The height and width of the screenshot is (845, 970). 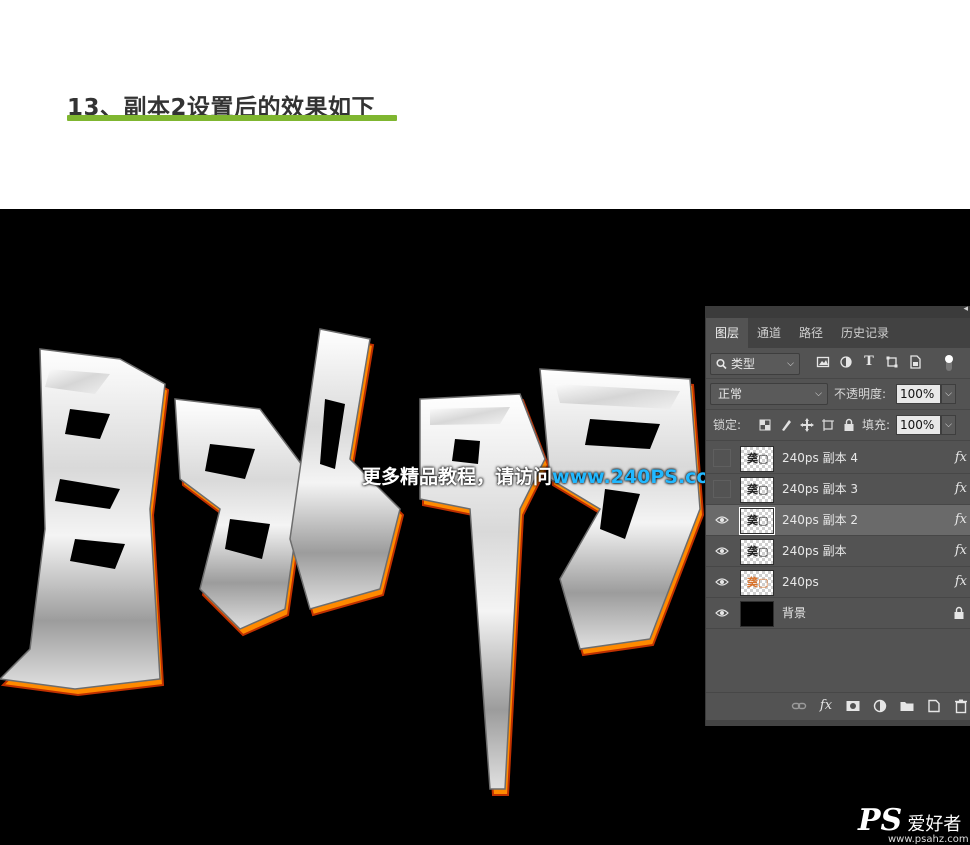 I want to click on watermark-site: www.psahz.com, so click(x=928, y=839).